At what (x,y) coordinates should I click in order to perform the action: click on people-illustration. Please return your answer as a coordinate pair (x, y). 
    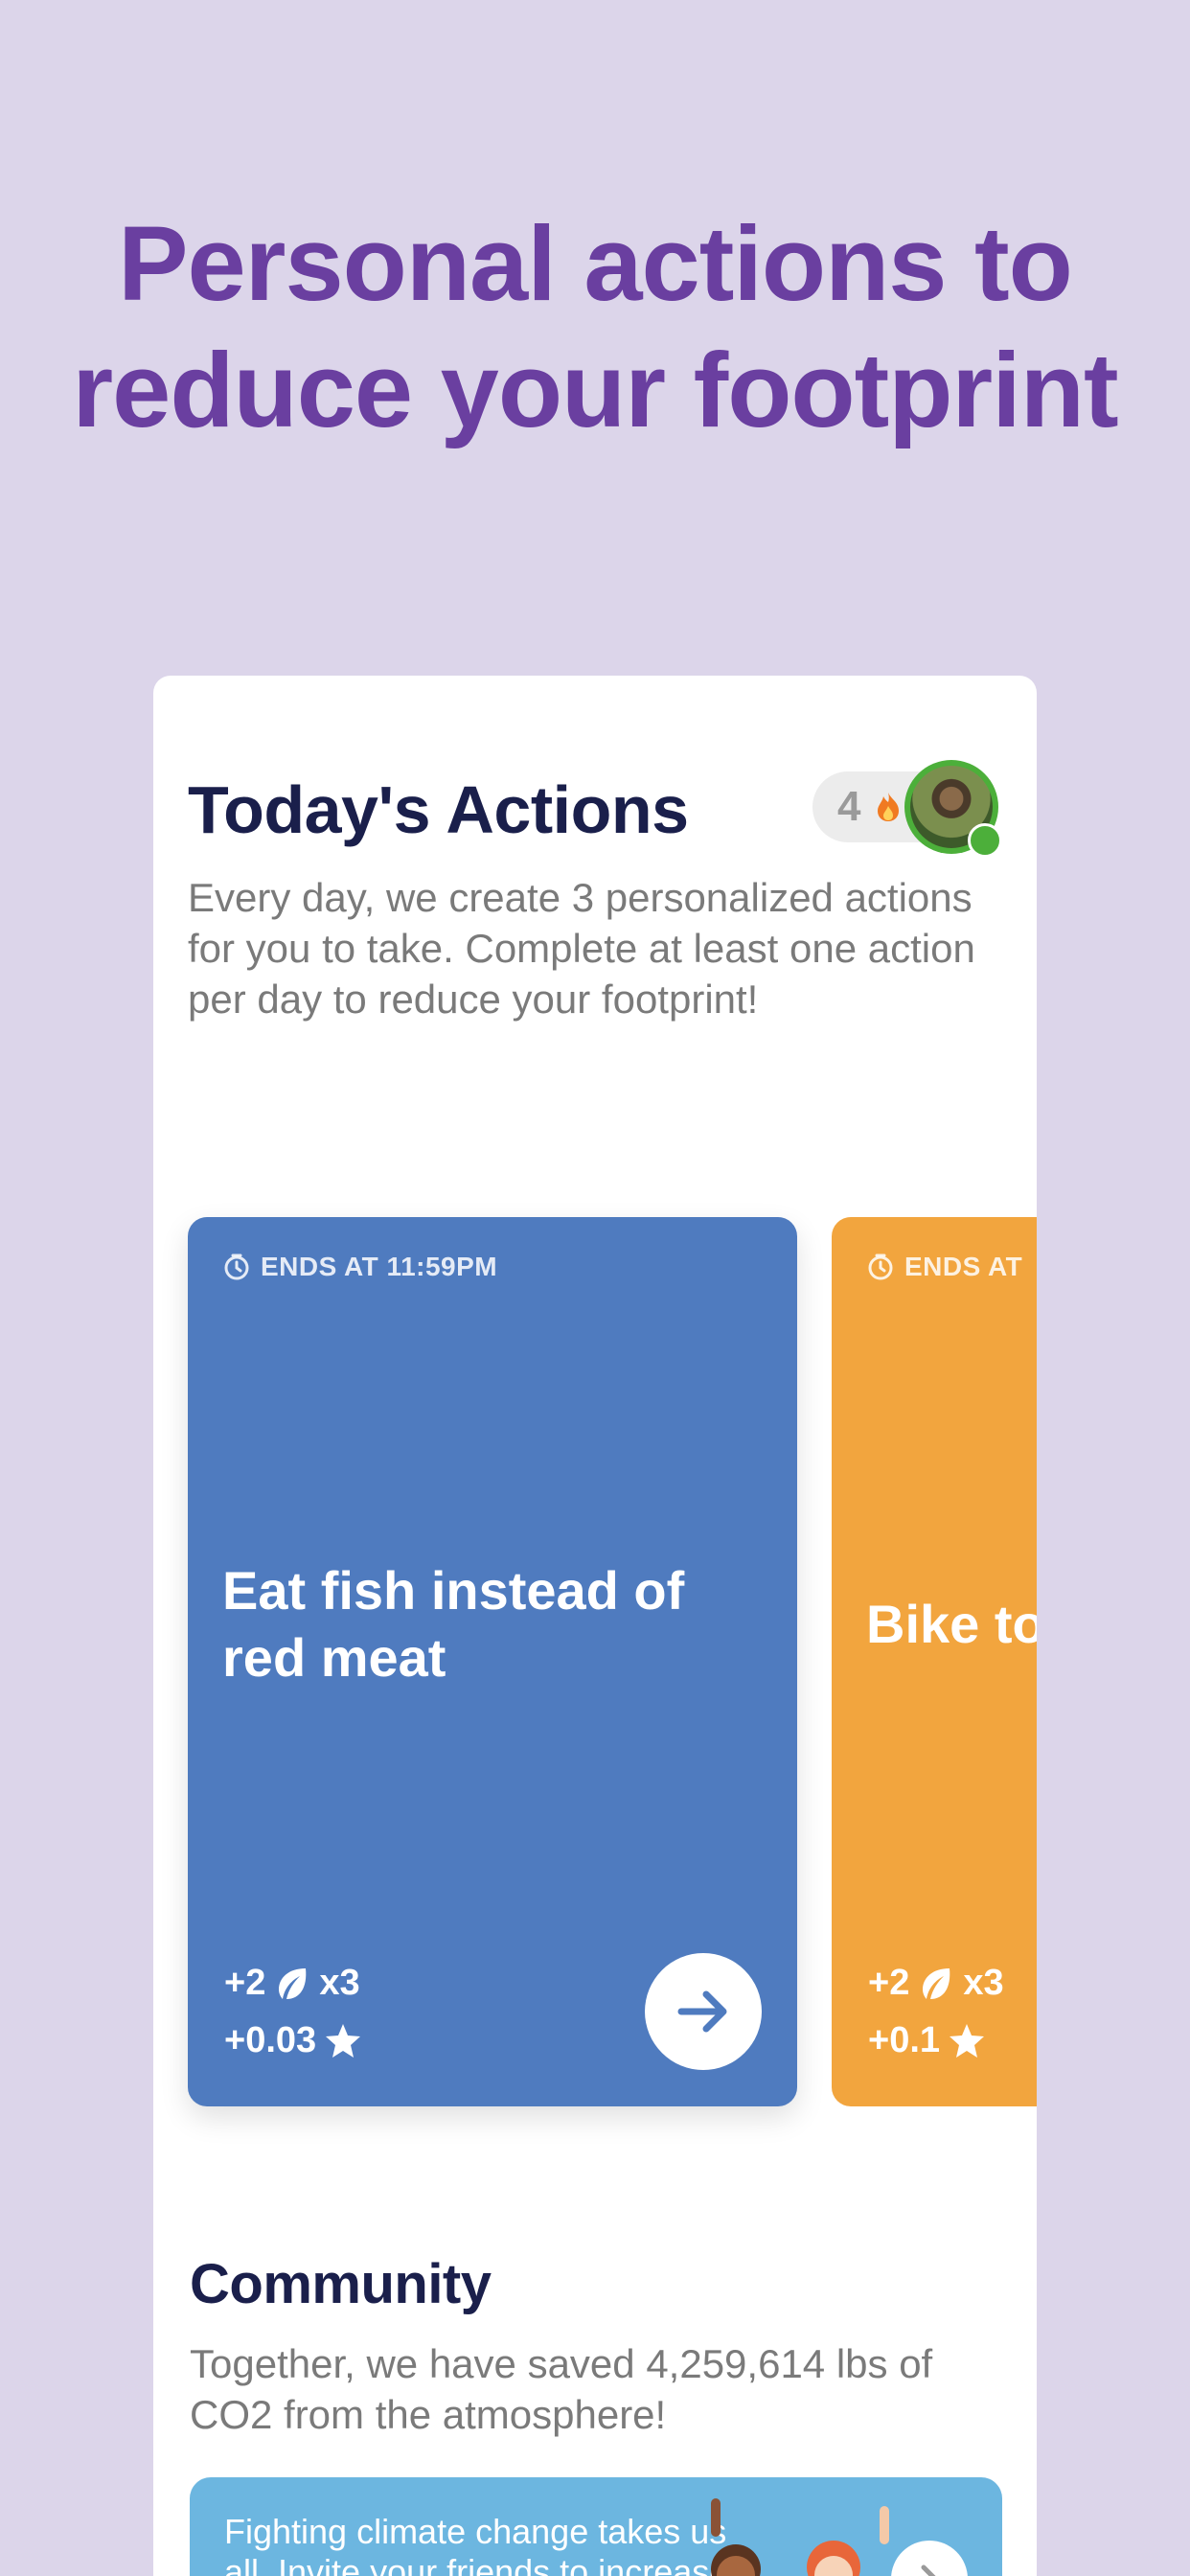
    Looking at the image, I should click on (800, 2537).